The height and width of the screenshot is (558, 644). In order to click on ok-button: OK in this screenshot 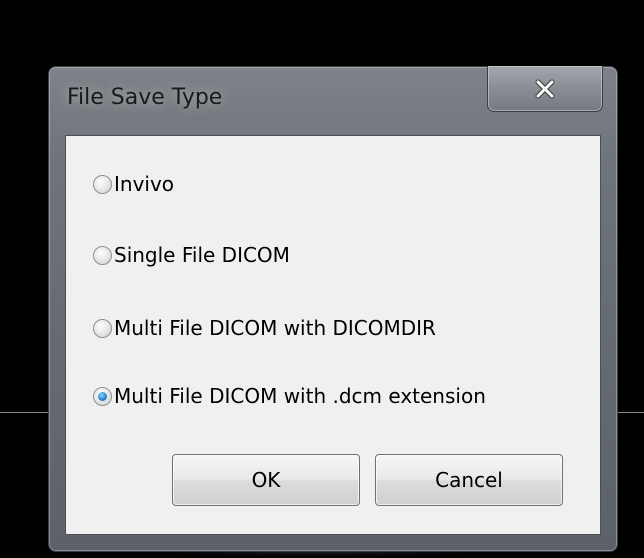, I will do `click(266, 480)`.